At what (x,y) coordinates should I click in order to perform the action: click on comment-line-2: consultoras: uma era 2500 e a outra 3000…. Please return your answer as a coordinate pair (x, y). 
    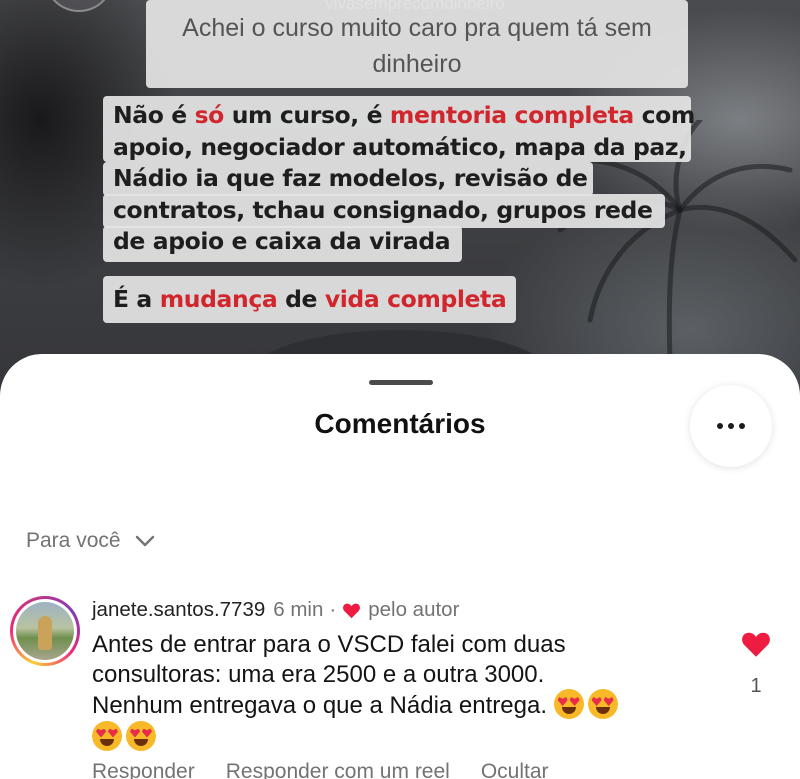
    Looking at the image, I should click on (318, 674).